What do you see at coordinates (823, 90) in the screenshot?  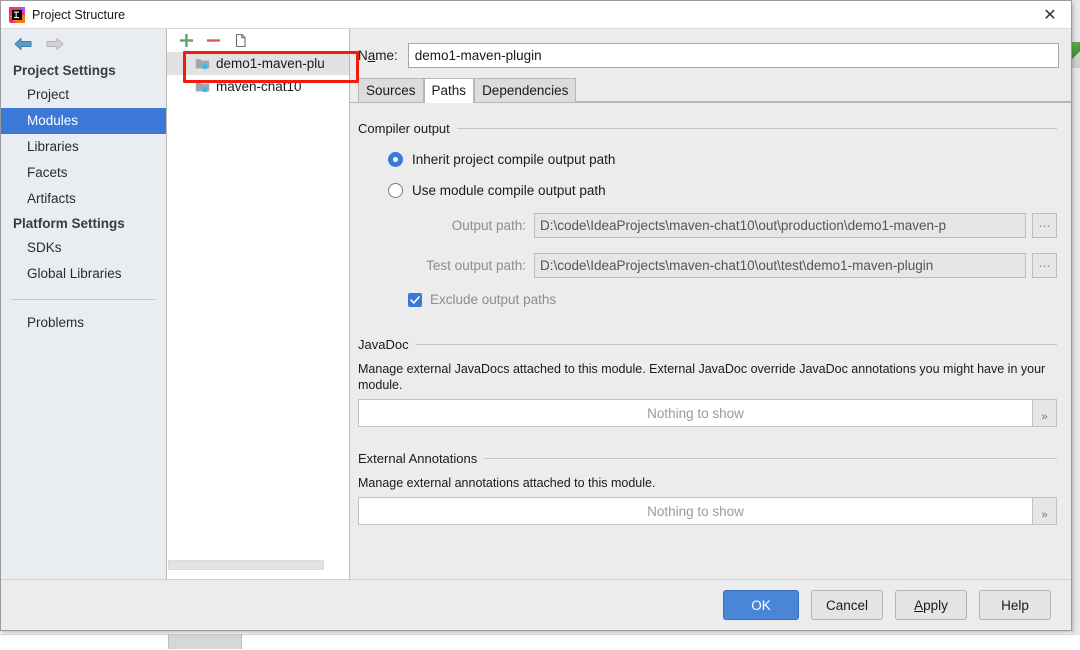 I see `tabbar-filler` at bounding box center [823, 90].